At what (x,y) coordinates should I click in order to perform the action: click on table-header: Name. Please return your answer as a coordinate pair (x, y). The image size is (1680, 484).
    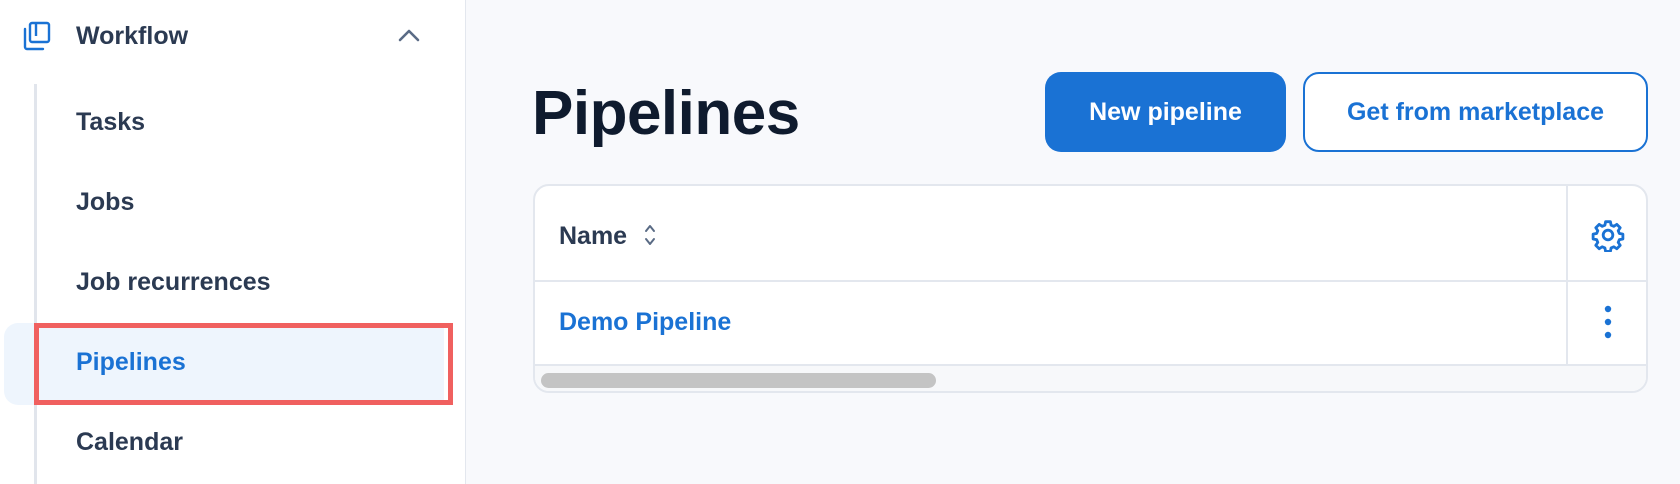
    Looking at the image, I should click on (1090, 234).